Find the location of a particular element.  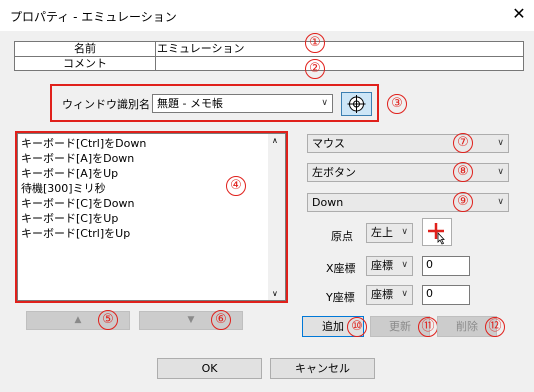

list-item: キーボード[A]をUp is located at coordinates (69, 173).